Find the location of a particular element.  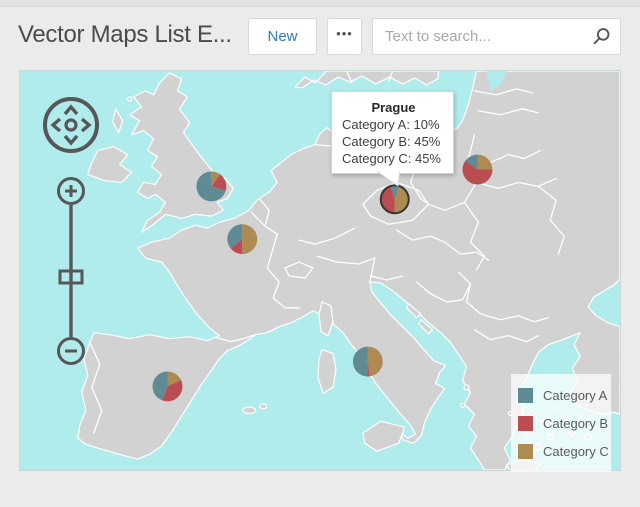

overflow-menu-button: ••• is located at coordinates (344, 36).